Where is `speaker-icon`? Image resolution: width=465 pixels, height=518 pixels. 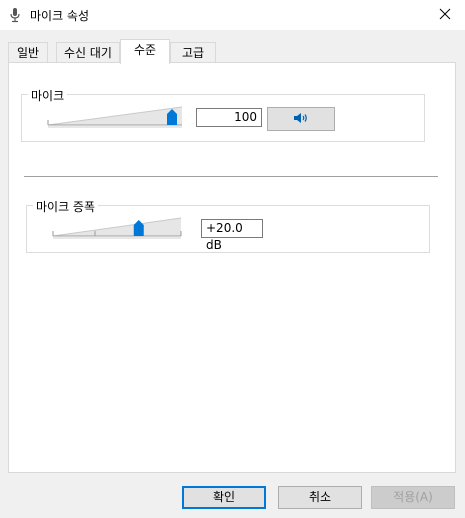
speaker-icon is located at coordinates (301, 119).